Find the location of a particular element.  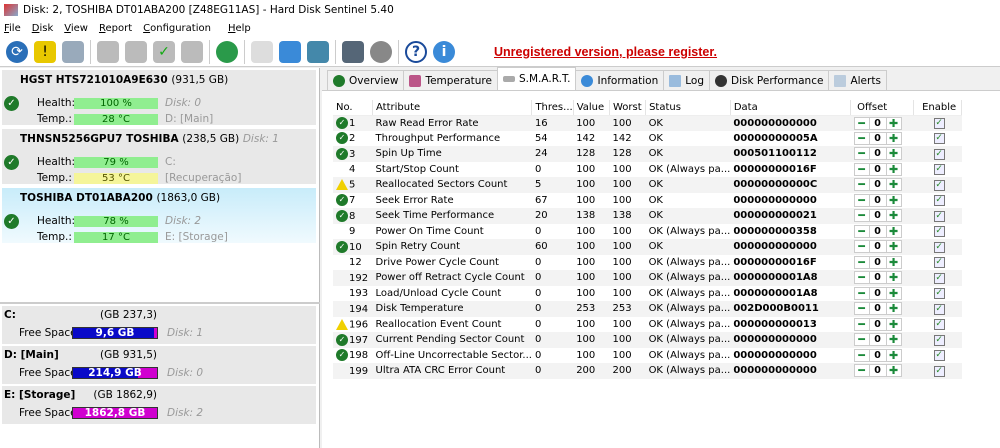

tab-overview: Overview is located at coordinates (366, 80).